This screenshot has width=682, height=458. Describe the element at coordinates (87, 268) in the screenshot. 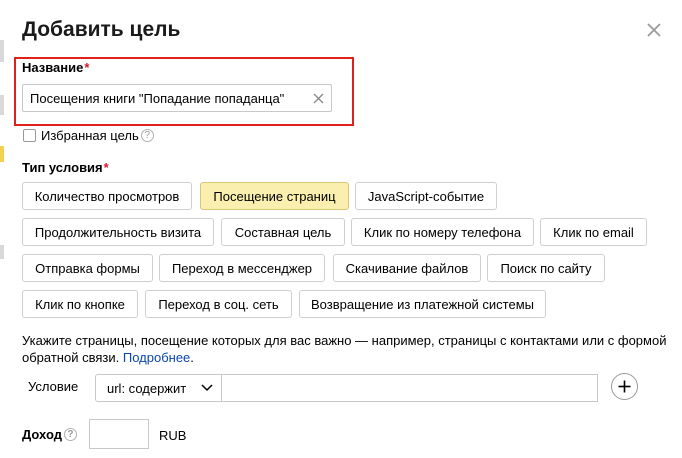

I see `option-form-submit: Отправка формы` at that location.